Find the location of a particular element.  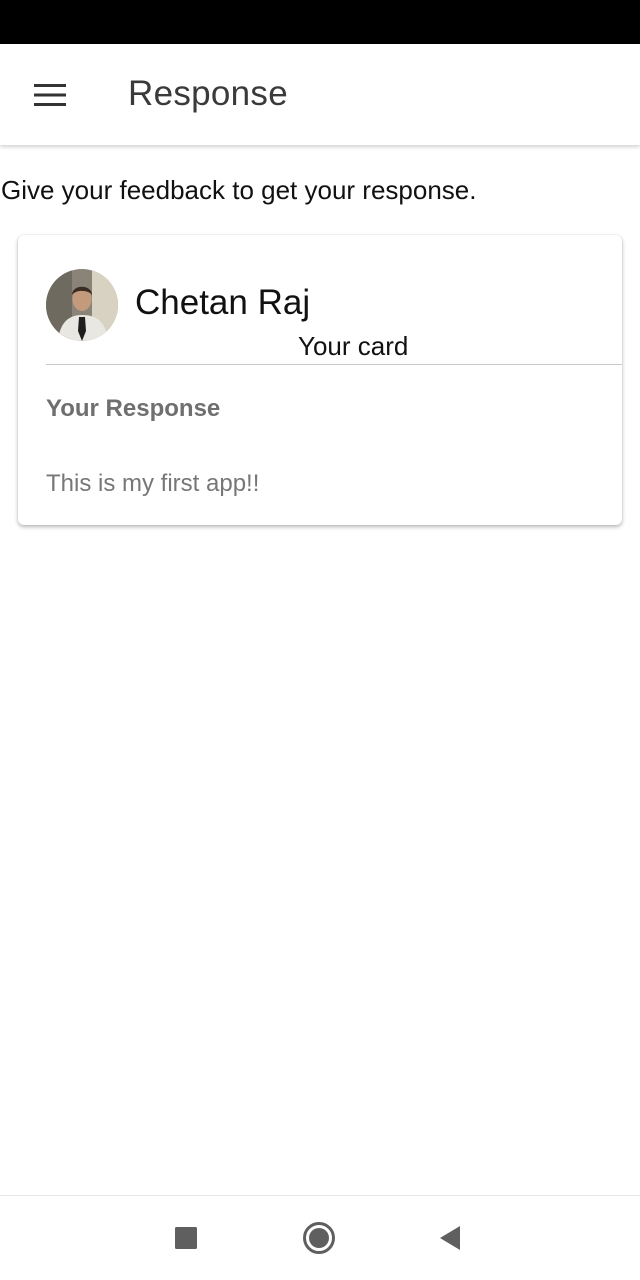

response-text: This is my first app!! is located at coordinates (153, 483).